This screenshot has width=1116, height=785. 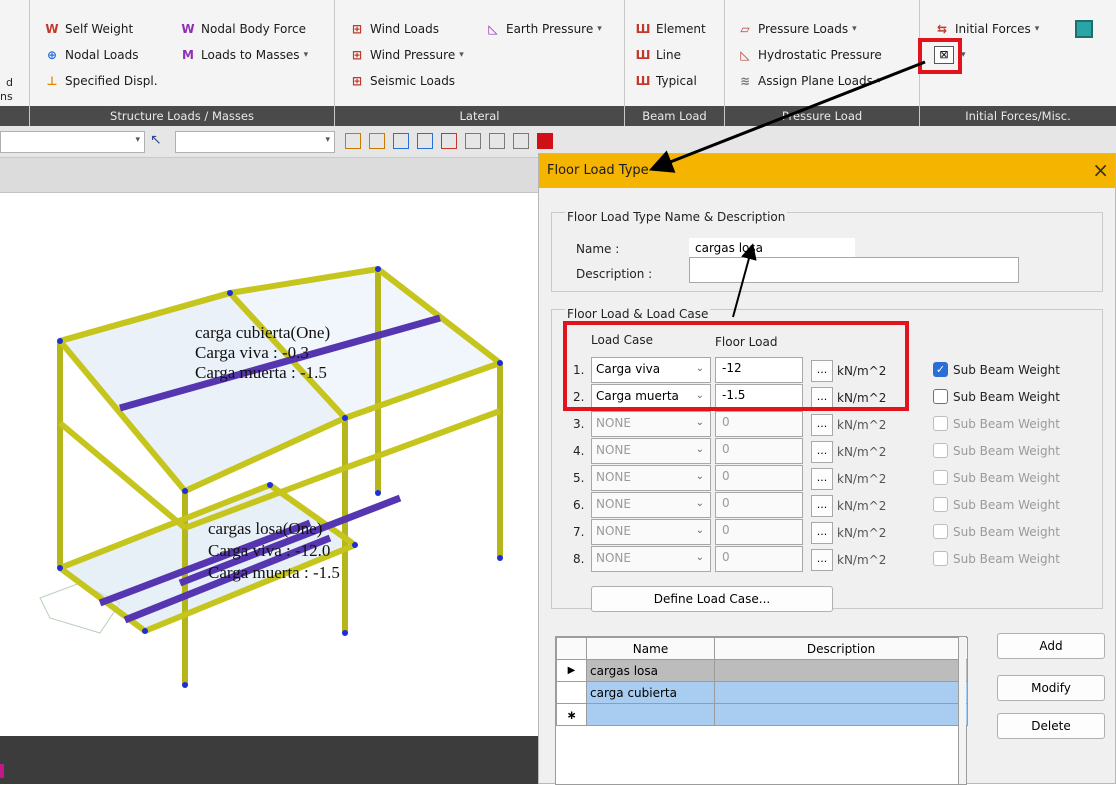 What do you see at coordinates (940, 369) in the screenshot?
I see `sub-beam-weight-checkbox: ✓` at bounding box center [940, 369].